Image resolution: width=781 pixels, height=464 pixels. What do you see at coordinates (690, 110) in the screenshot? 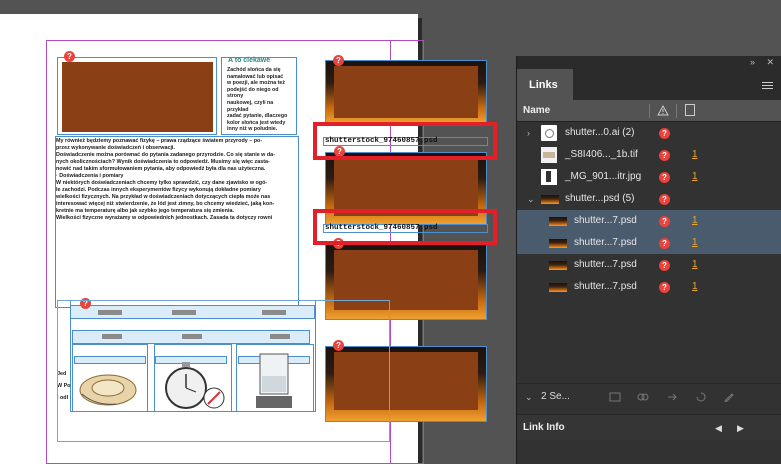
I see `page-icon` at bounding box center [690, 110].